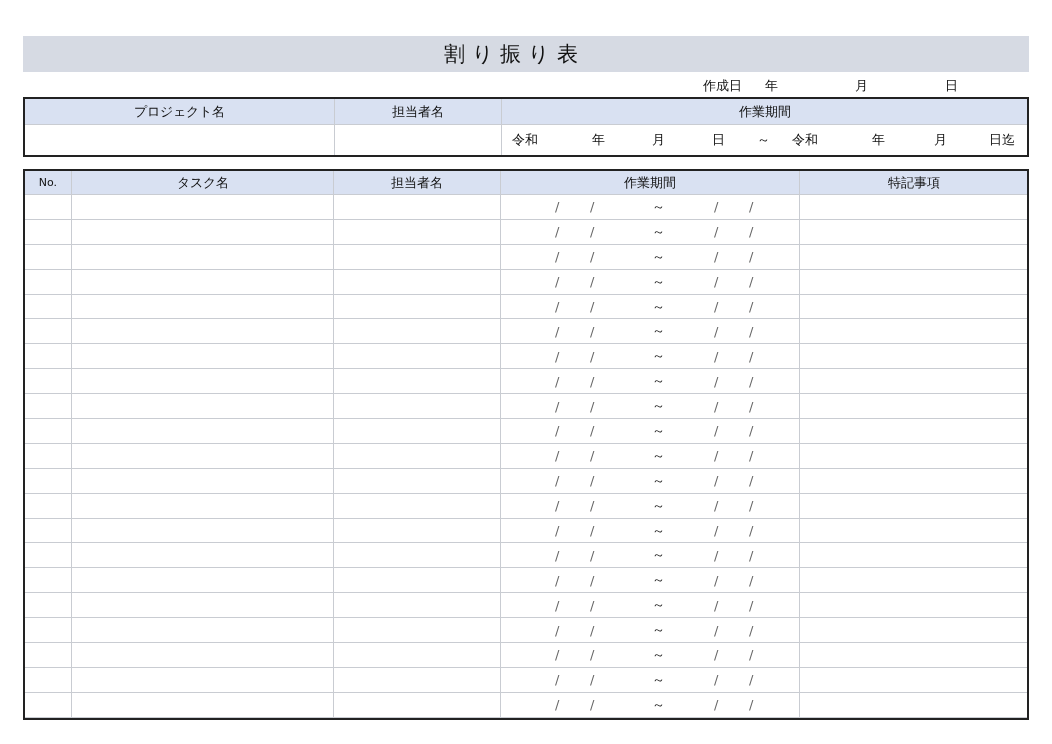  Describe the element at coordinates (941, 140) in the screenshot. I see `period-label: 月` at that location.